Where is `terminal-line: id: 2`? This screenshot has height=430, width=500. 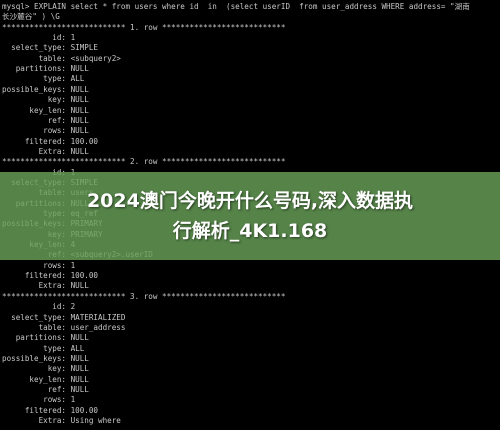 terminal-line: id: 2 is located at coordinates (39, 307).